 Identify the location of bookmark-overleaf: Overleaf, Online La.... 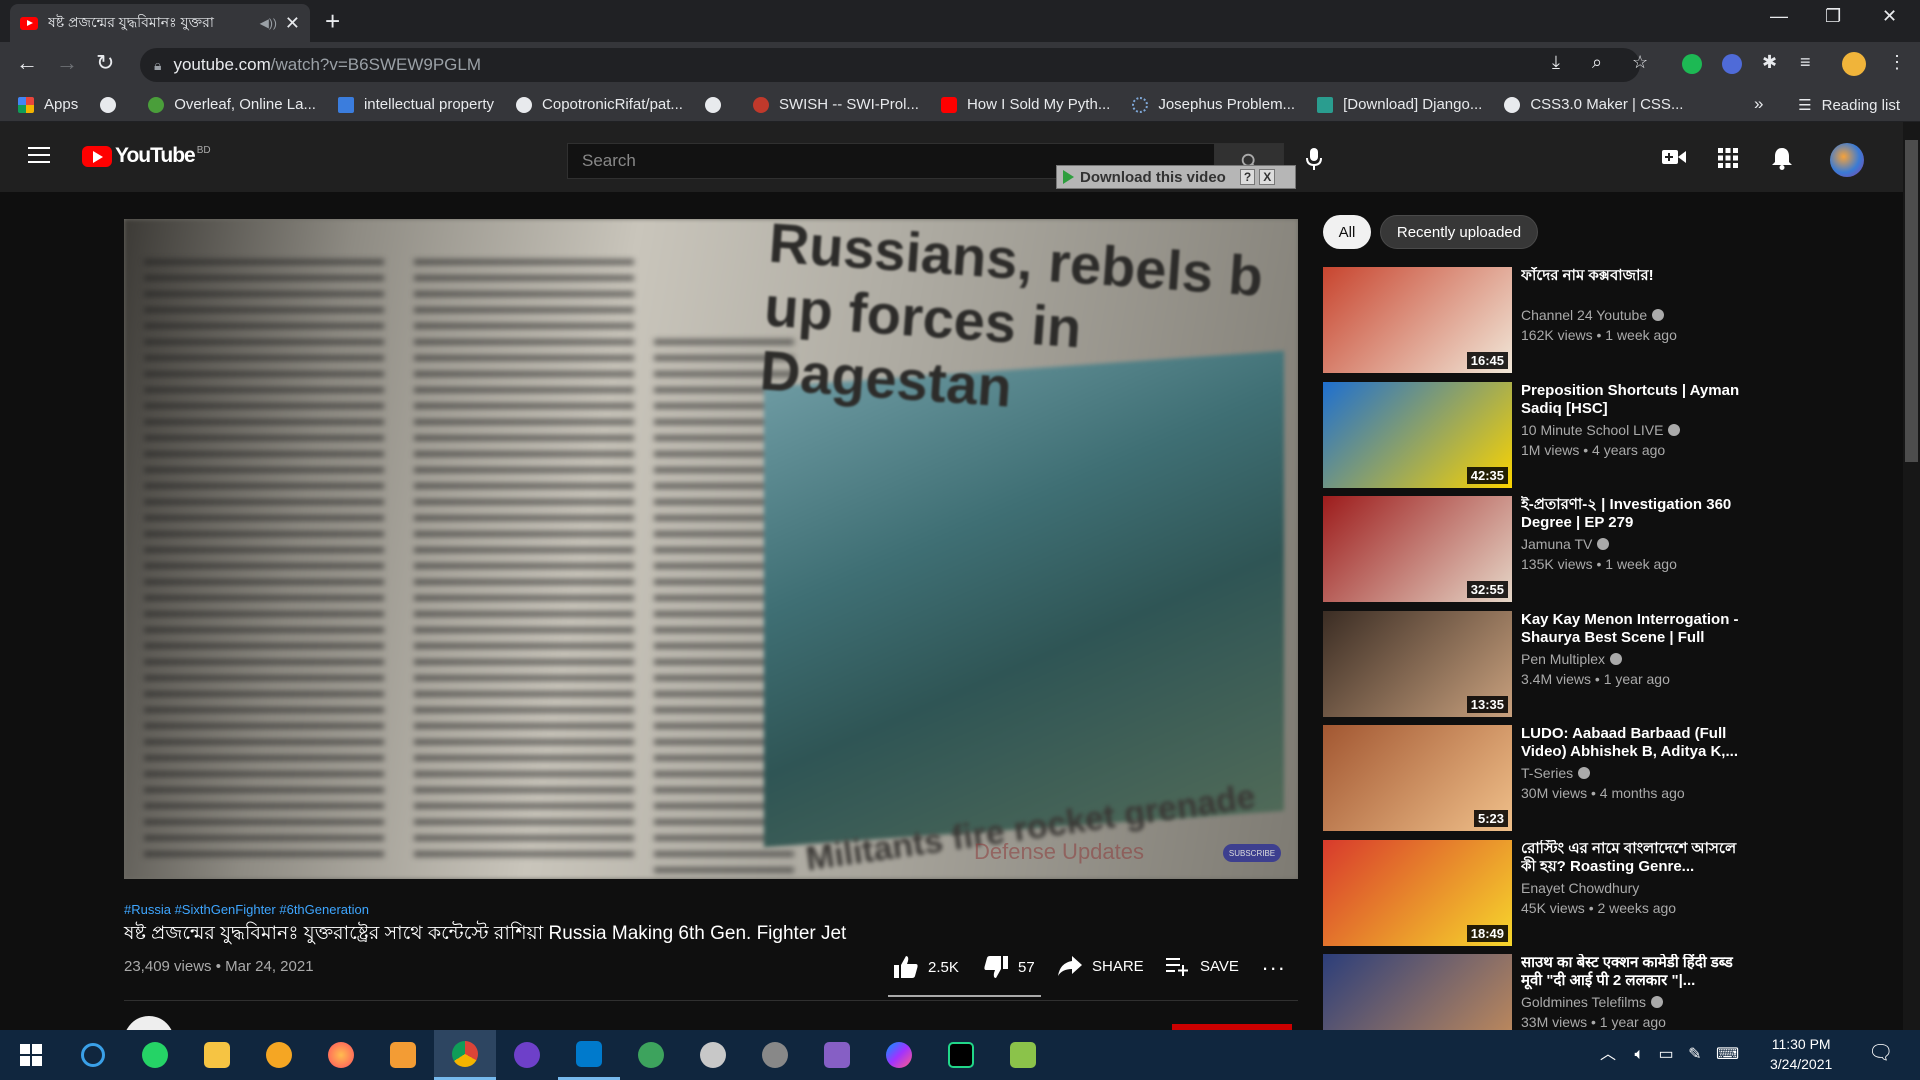
(232, 104).